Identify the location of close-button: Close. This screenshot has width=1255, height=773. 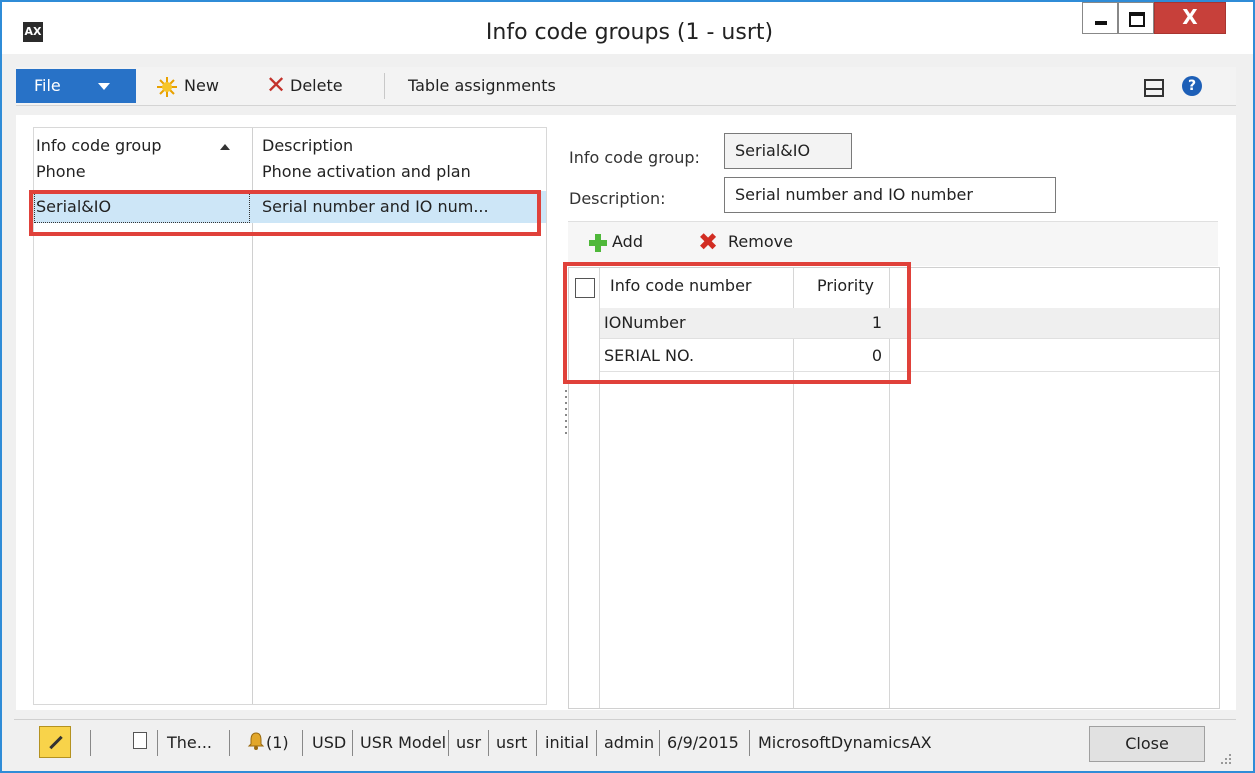
(1147, 744).